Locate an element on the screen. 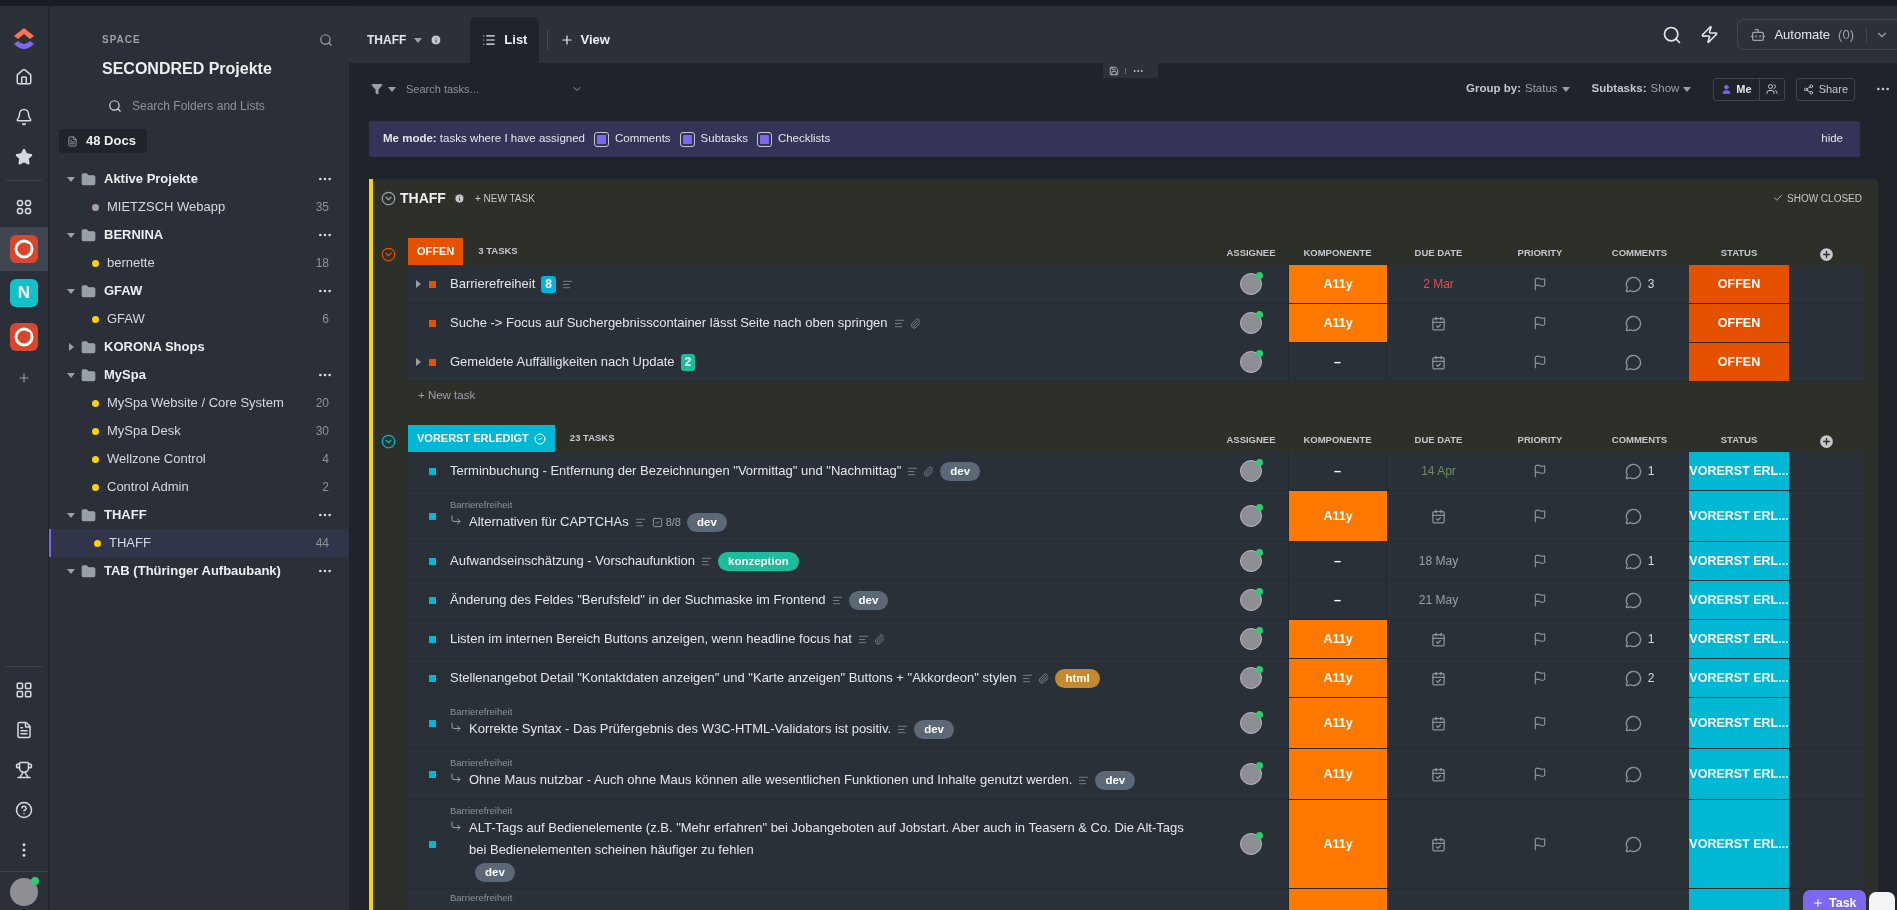  automate-button: Automate (0) is located at coordinates (1817, 34).